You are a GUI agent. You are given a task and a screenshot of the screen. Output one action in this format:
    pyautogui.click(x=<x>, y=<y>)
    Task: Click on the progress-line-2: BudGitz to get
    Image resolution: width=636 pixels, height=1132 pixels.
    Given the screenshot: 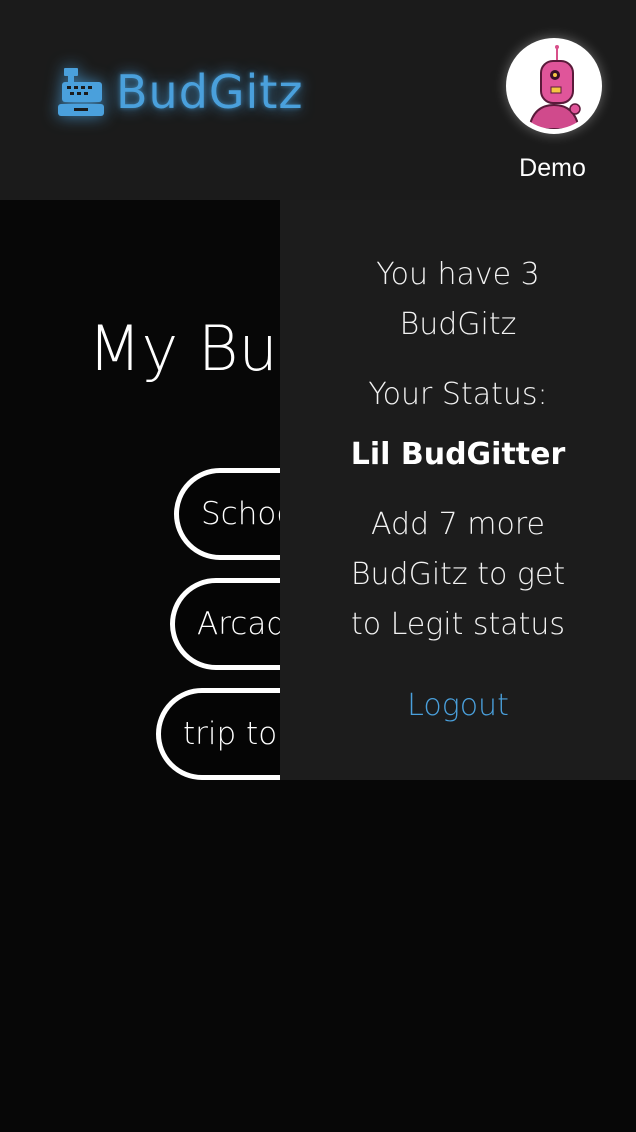 What is the action you would take?
    pyautogui.click(x=458, y=574)
    